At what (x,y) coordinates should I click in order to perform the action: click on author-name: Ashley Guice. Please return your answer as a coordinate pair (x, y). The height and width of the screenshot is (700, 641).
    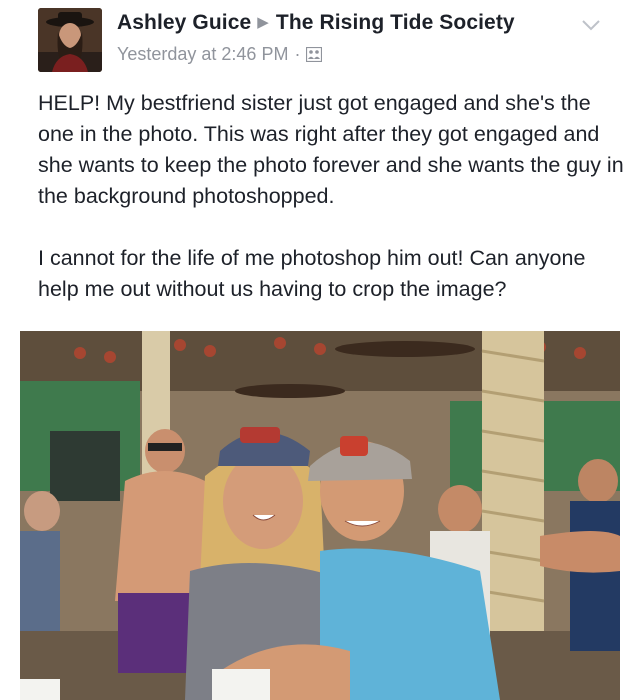
    Looking at the image, I should click on (184, 22).